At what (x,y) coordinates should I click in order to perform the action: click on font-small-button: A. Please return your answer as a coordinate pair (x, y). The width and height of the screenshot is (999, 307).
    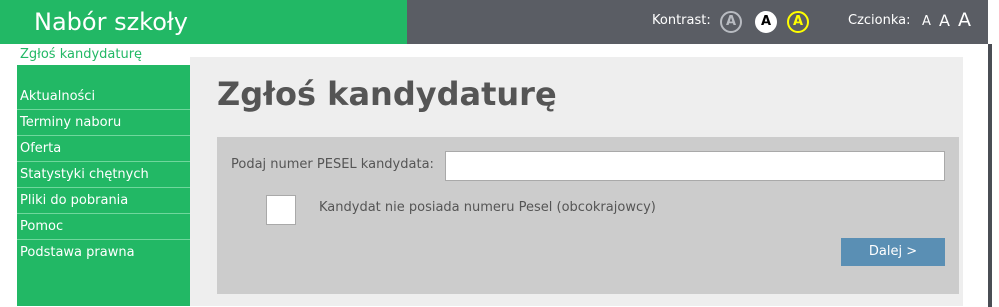
    Looking at the image, I should click on (926, 21).